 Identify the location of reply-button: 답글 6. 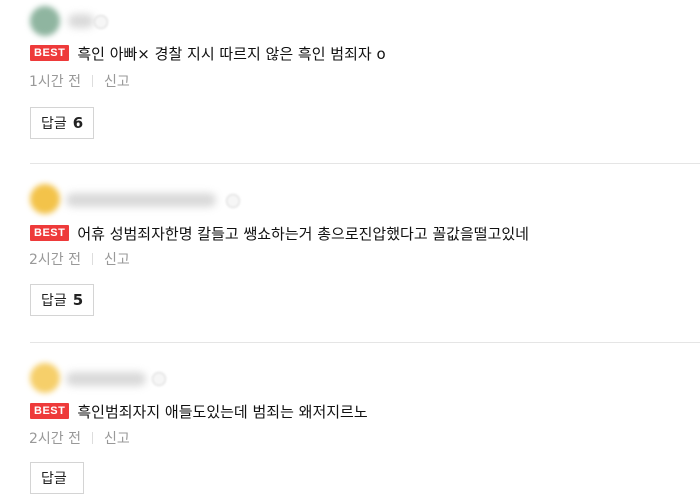
(62, 123).